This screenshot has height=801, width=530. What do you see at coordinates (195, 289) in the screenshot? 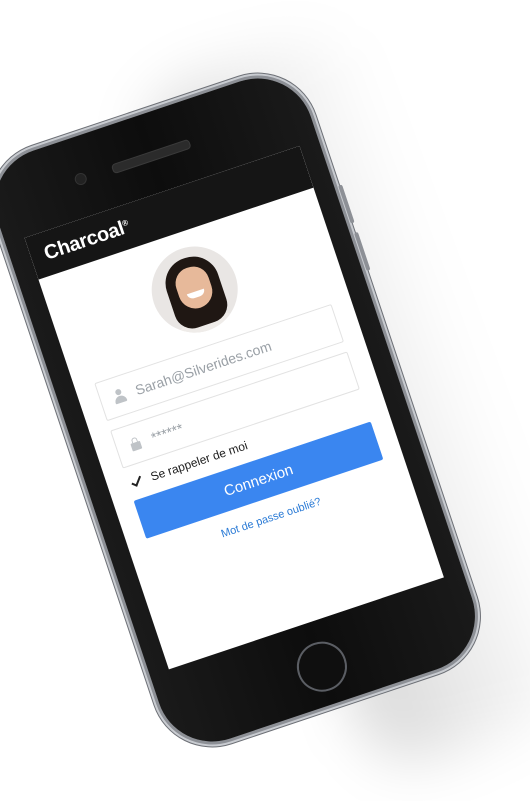
I see `avatar` at bounding box center [195, 289].